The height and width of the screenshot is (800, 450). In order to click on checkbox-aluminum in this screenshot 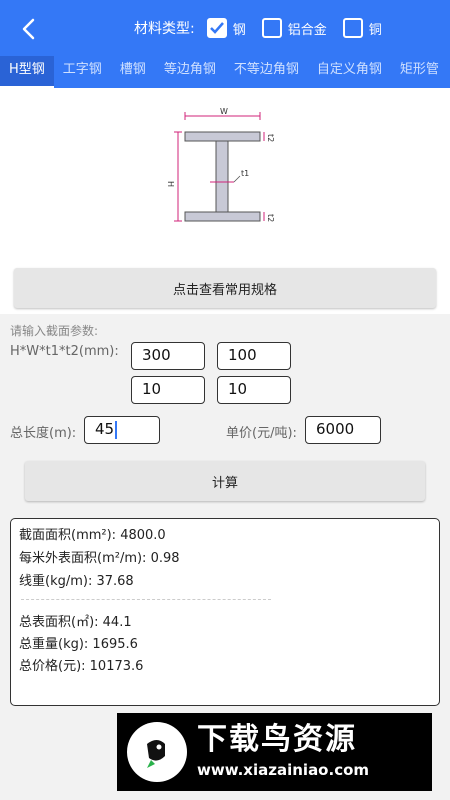, I will do `click(271, 28)`.